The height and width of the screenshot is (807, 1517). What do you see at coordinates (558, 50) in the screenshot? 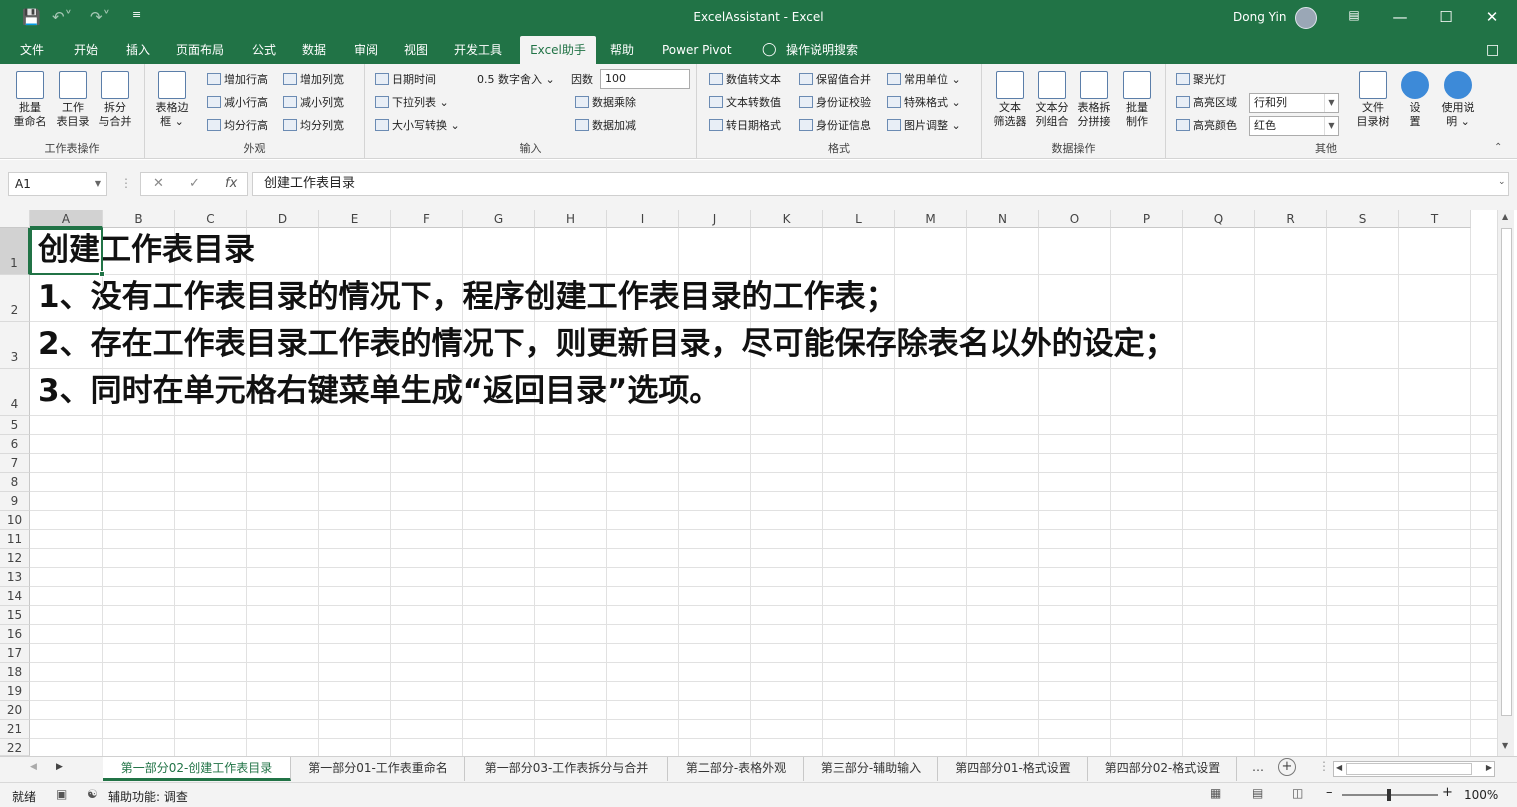
I see `tab-excel-assistant: Excel助手` at bounding box center [558, 50].